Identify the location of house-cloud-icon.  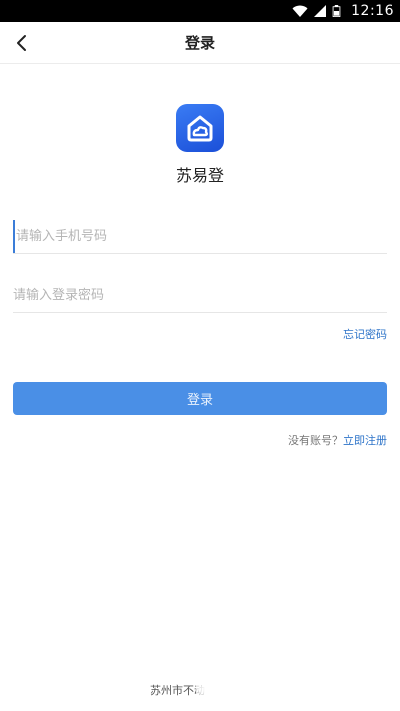
(200, 128).